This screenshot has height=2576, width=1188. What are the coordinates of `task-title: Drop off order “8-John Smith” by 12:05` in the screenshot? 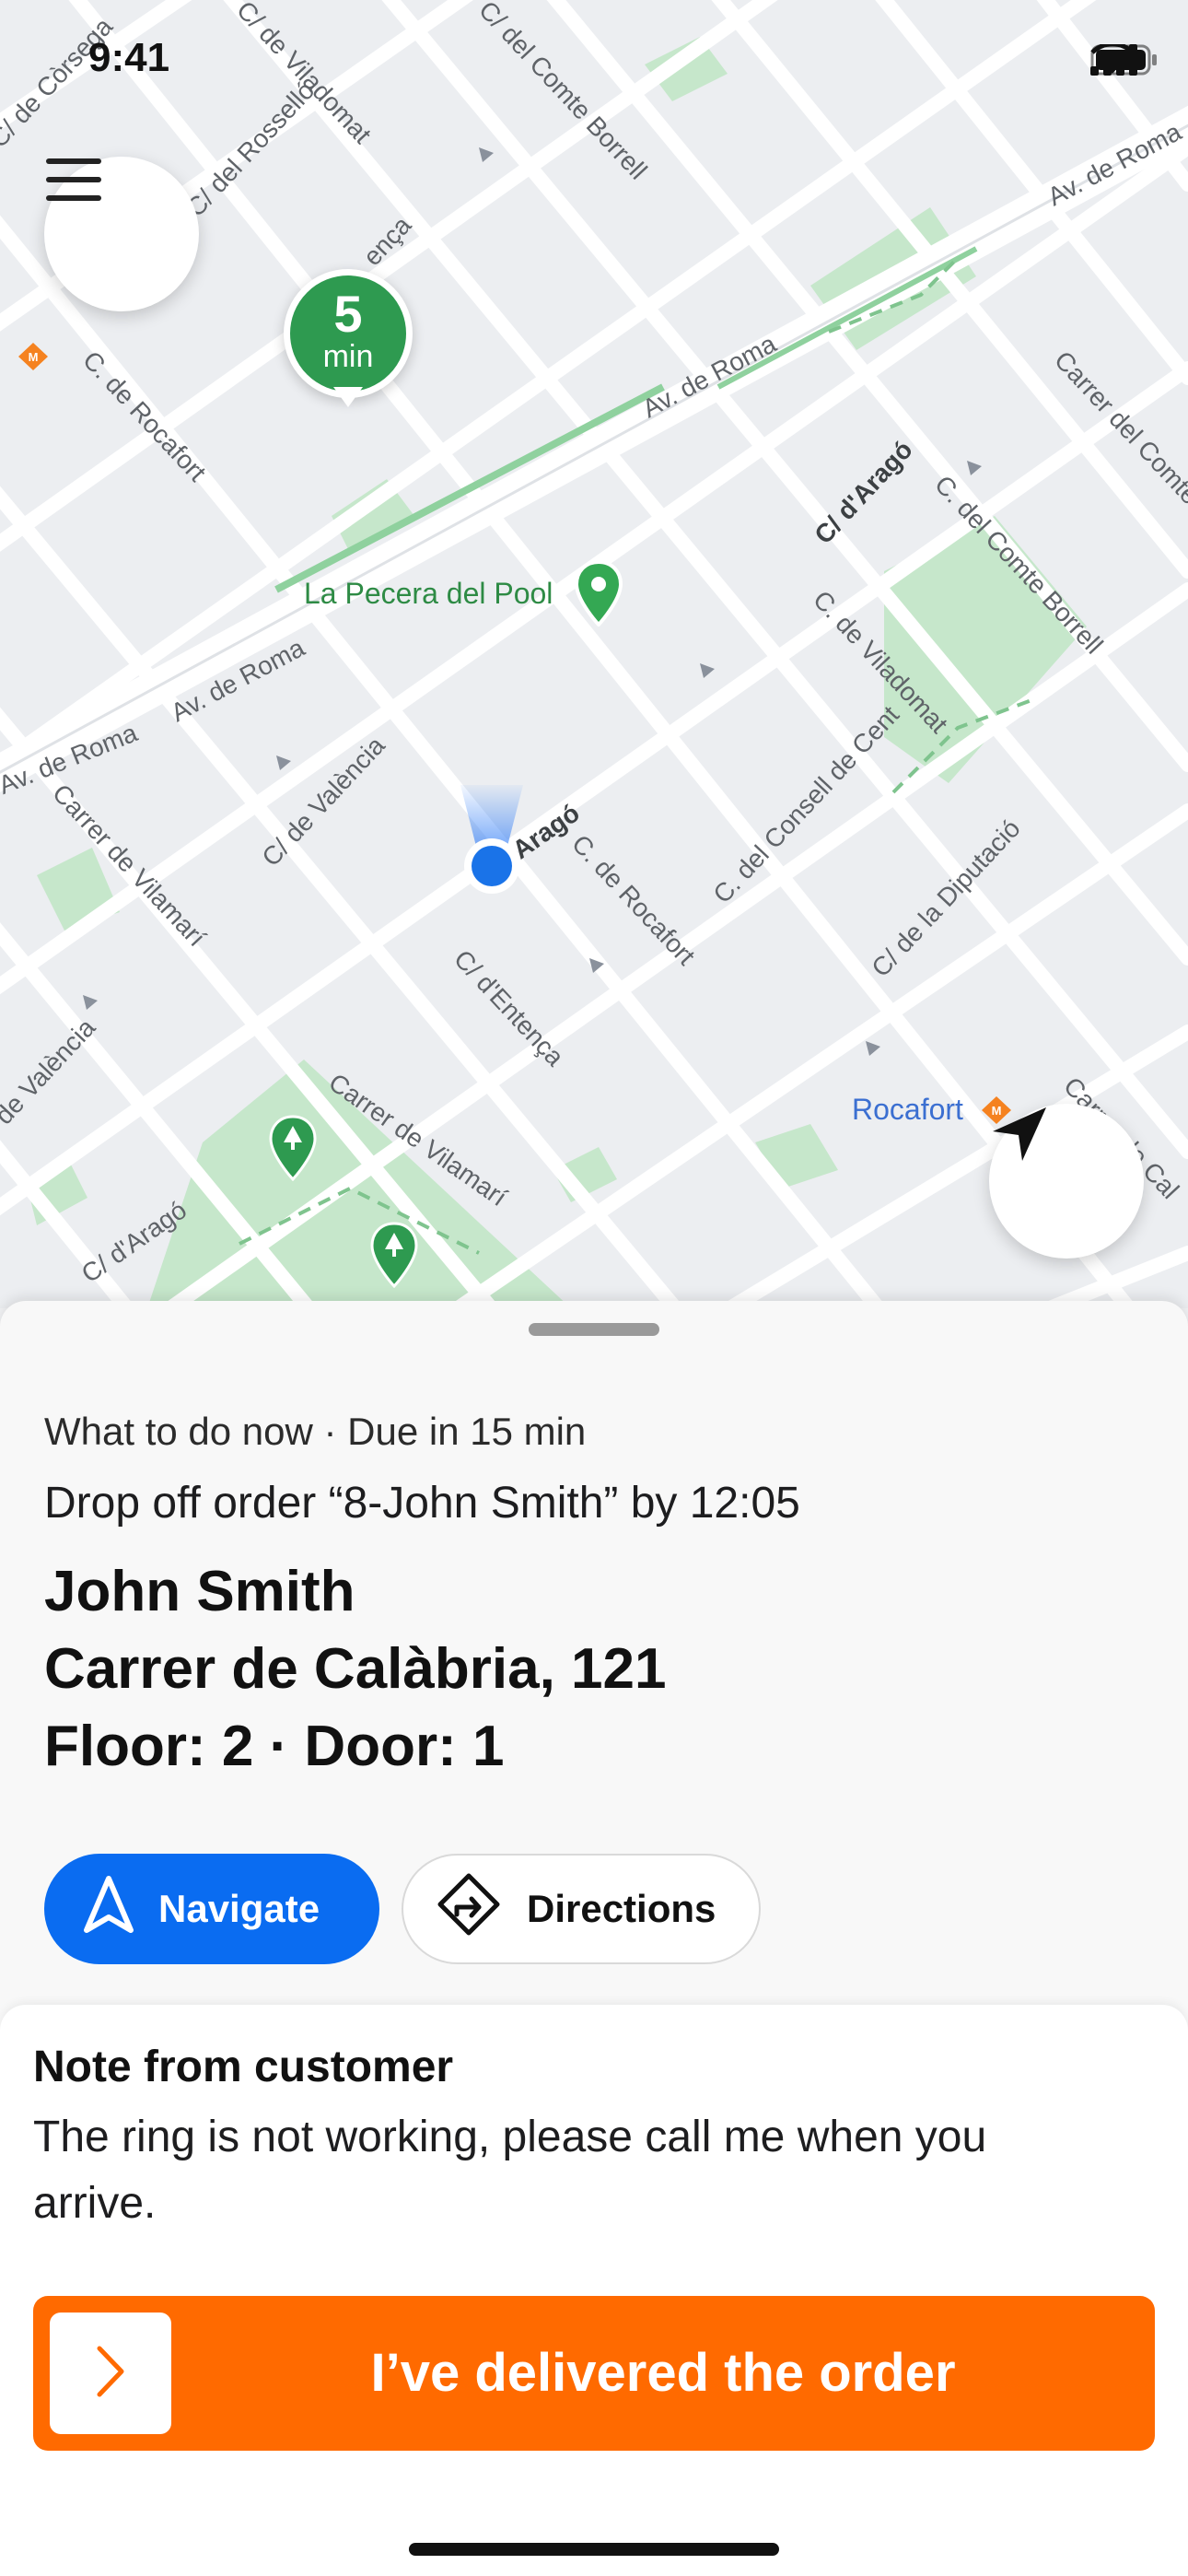 It's located at (422, 1503).